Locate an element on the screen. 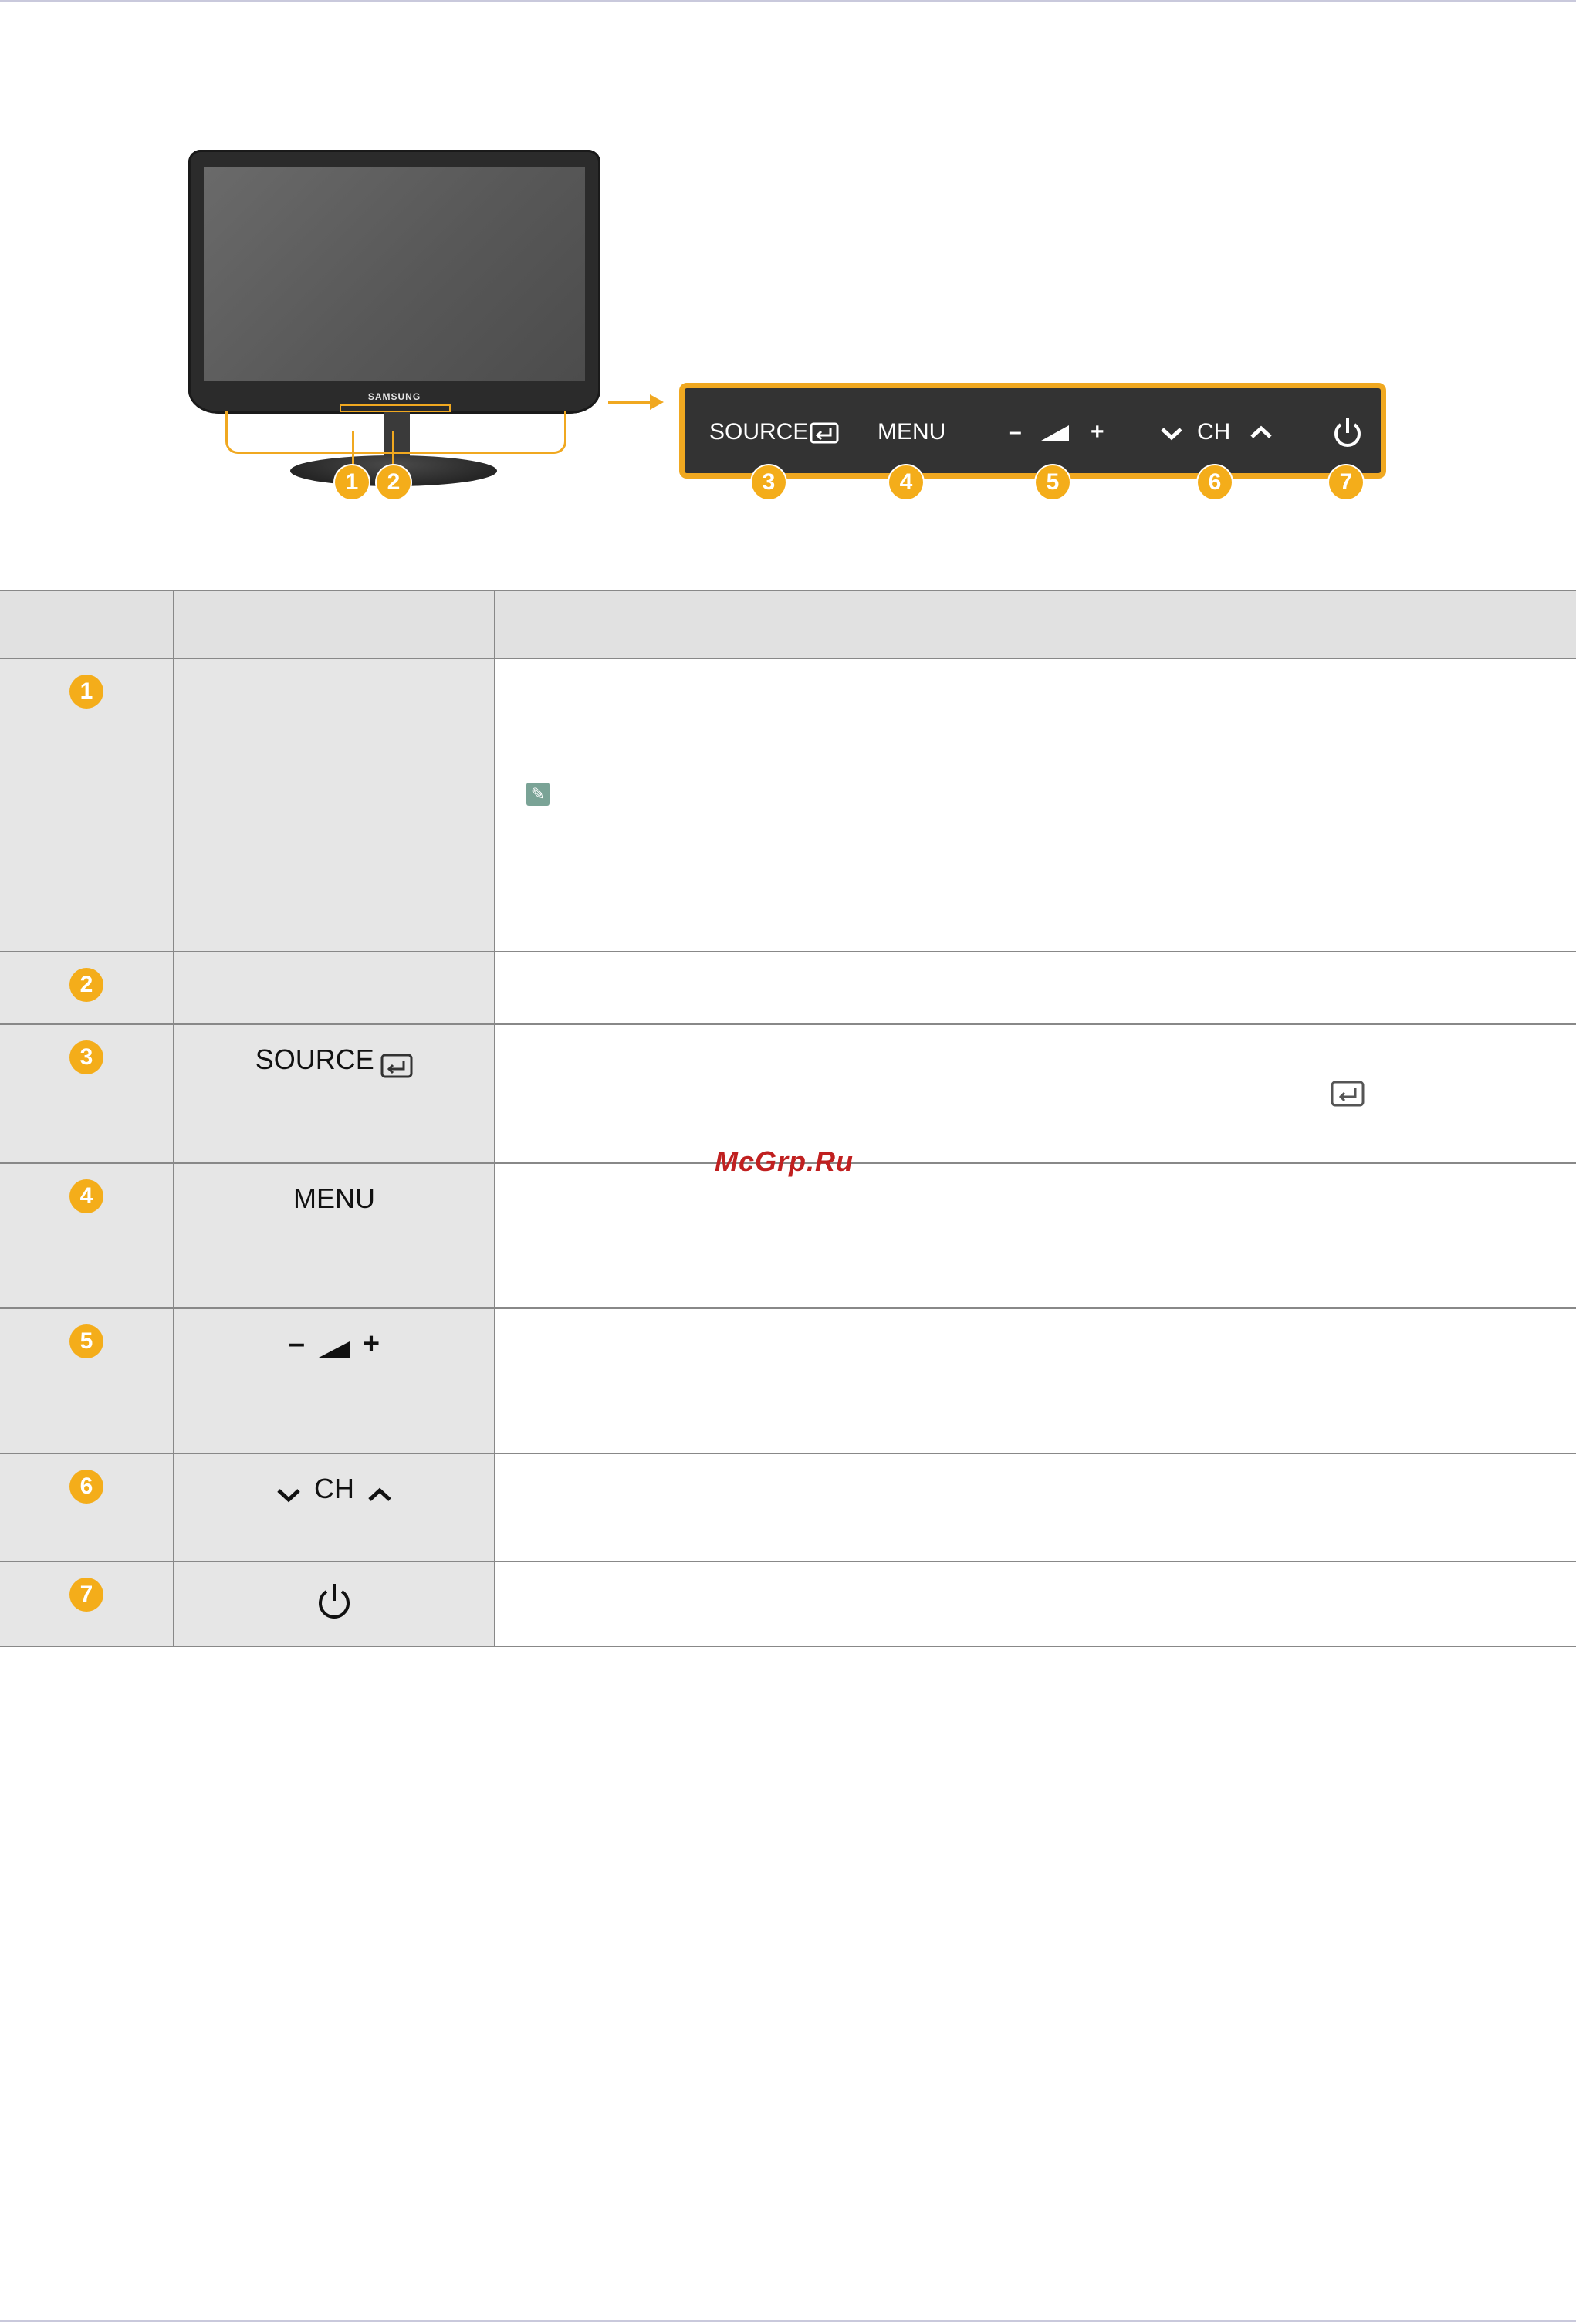 This screenshot has height=2324, width=1576. row-description-cell: ✎ is located at coordinates (1035, 805).